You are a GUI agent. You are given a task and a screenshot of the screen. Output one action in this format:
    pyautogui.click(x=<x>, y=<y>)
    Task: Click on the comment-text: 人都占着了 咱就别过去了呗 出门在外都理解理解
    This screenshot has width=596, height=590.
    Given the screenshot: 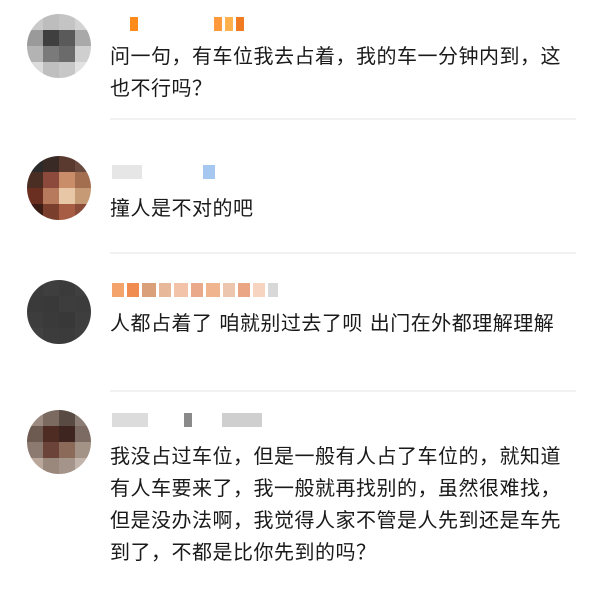 What is the action you would take?
    pyautogui.click(x=332, y=323)
    